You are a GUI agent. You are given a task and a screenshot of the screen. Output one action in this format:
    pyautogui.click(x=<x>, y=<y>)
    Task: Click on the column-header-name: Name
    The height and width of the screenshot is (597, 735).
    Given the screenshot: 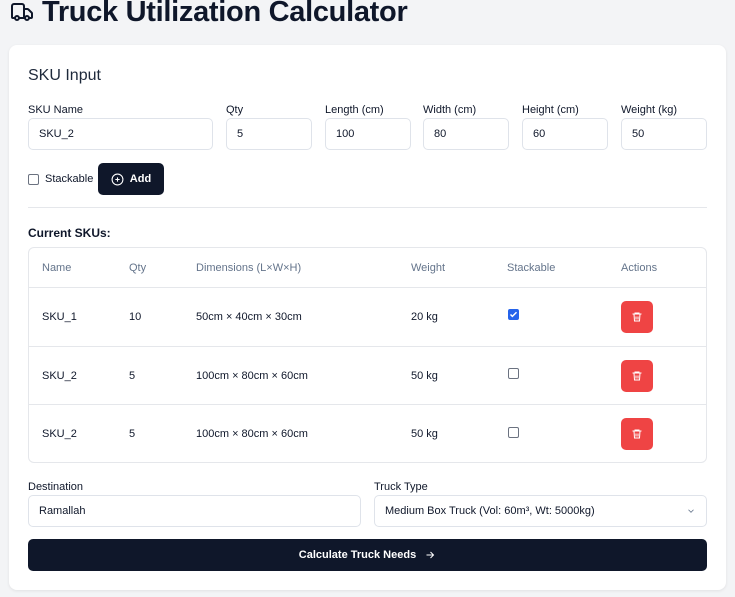 What is the action you would take?
    pyautogui.click(x=57, y=268)
    